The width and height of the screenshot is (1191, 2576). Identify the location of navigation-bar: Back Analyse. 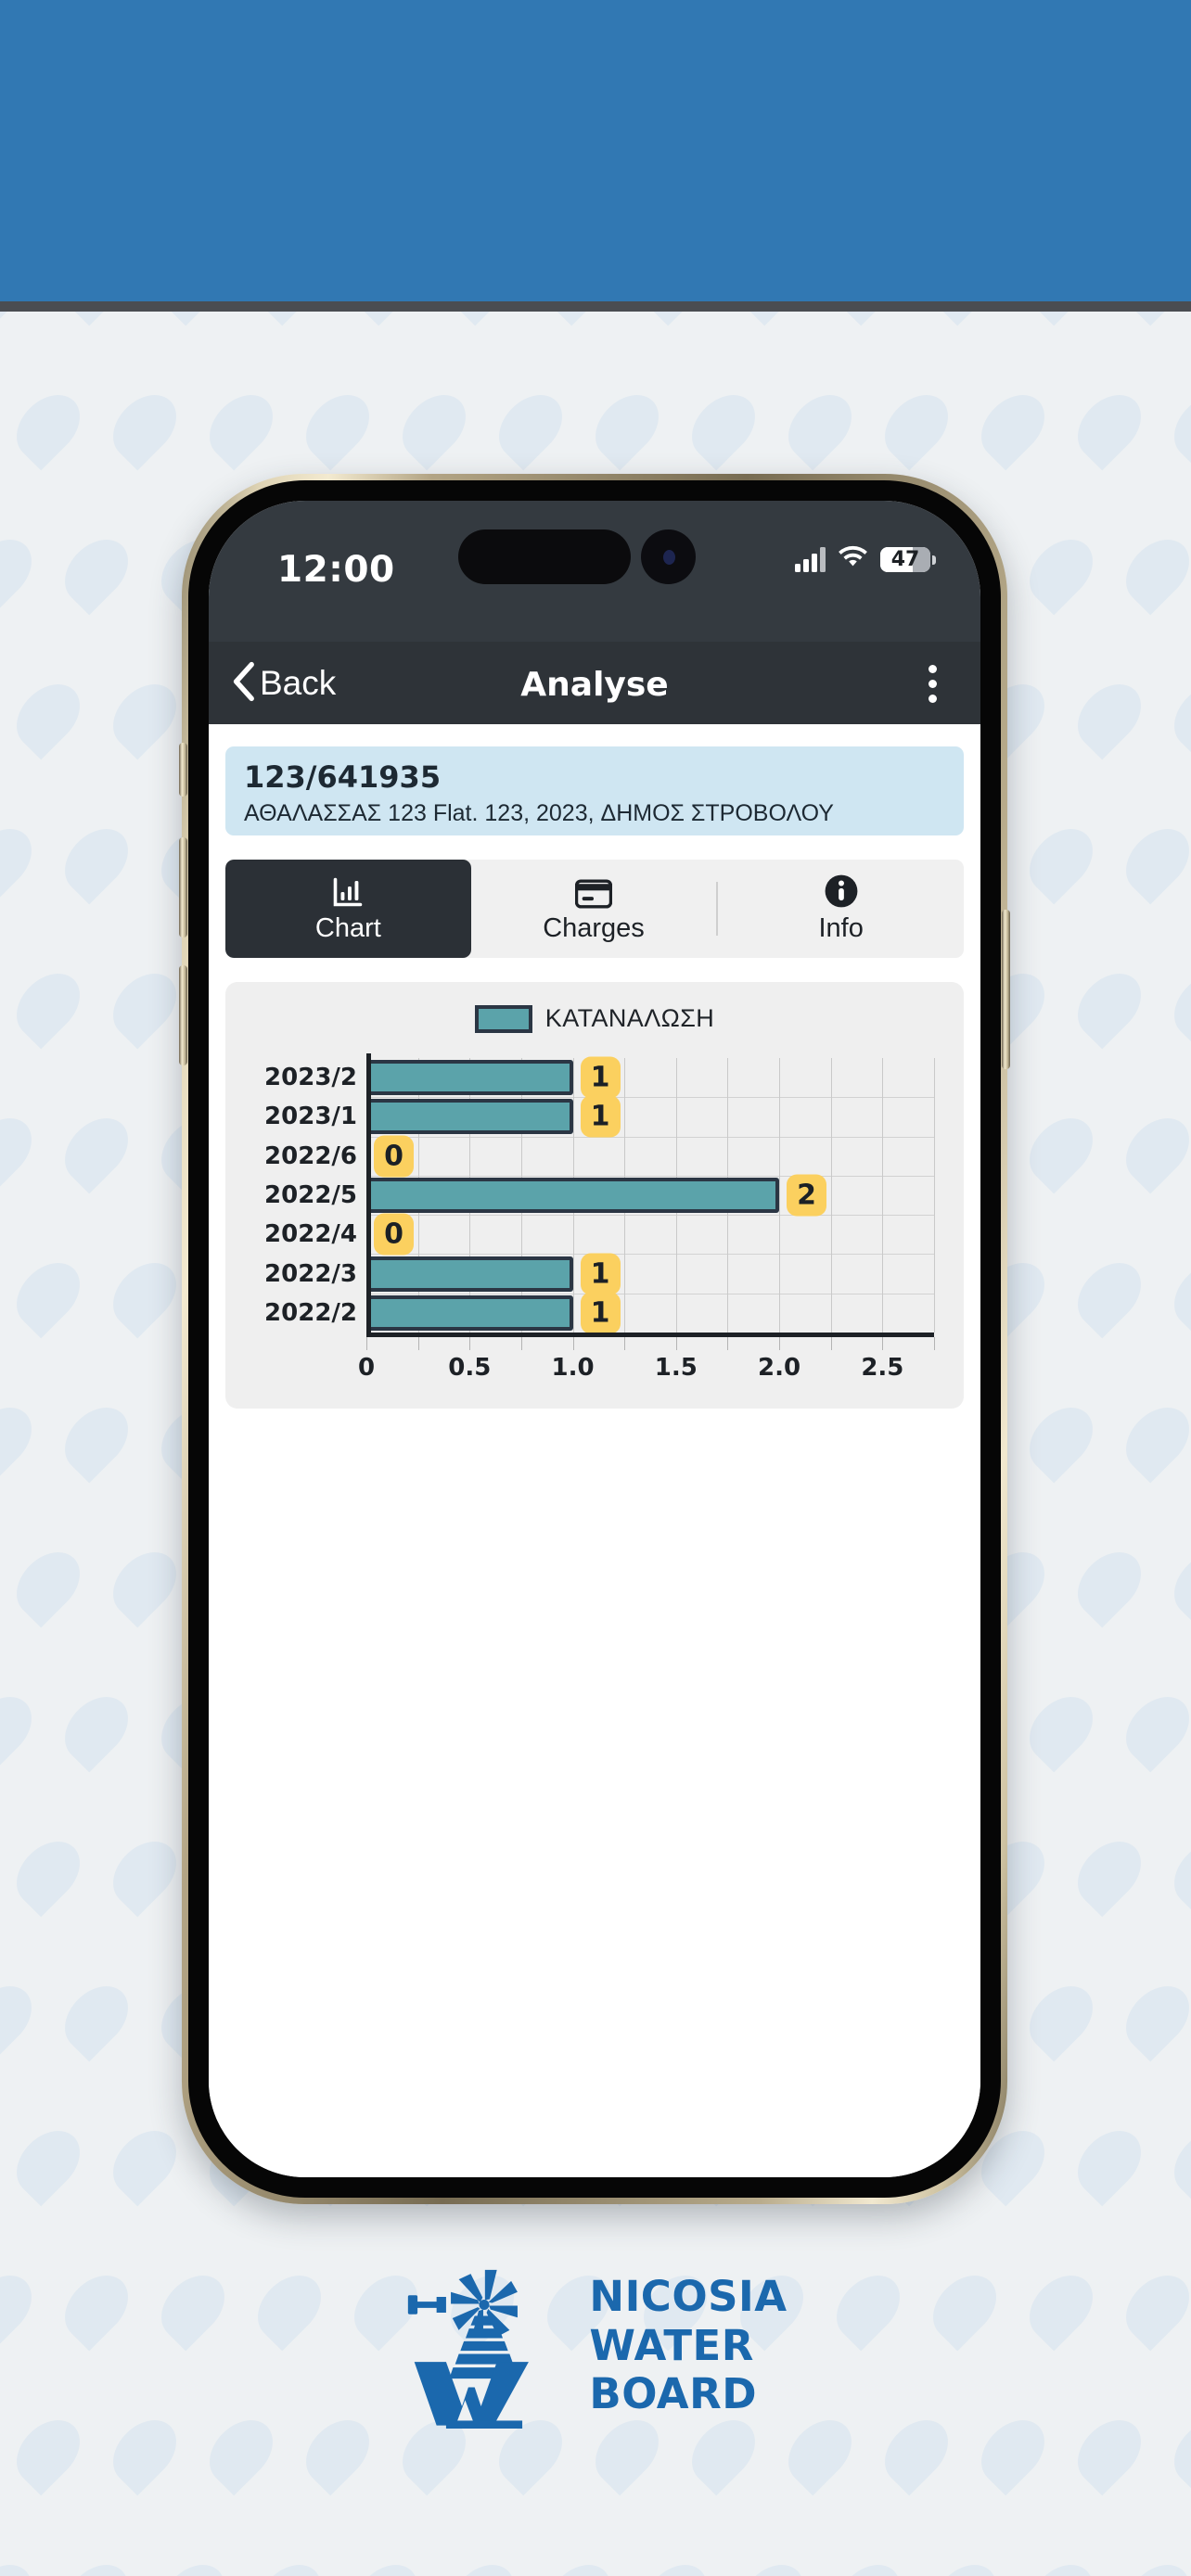
(594, 683).